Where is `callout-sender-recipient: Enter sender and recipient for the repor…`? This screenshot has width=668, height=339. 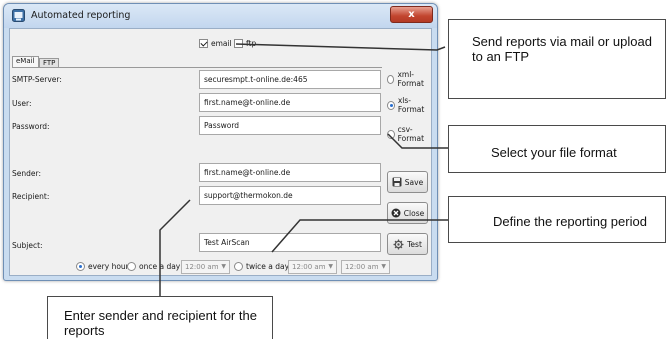
callout-sender-recipient: Enter sender and recipient for the repor… is located at coordinates (160, 317).